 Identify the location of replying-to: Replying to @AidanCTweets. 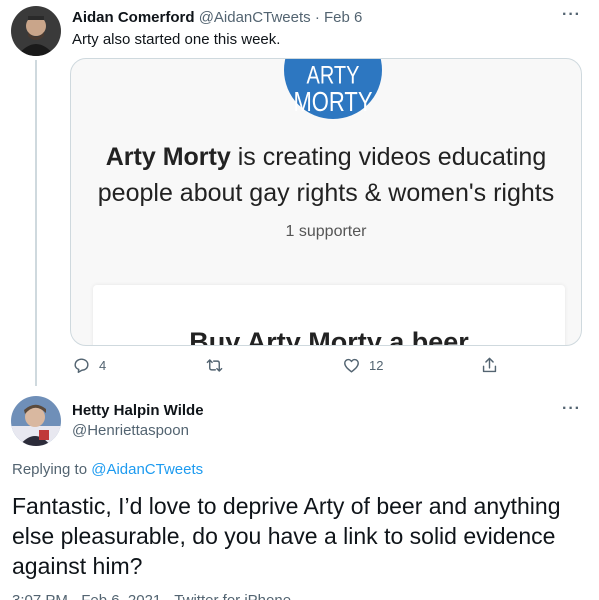
(107, 469).